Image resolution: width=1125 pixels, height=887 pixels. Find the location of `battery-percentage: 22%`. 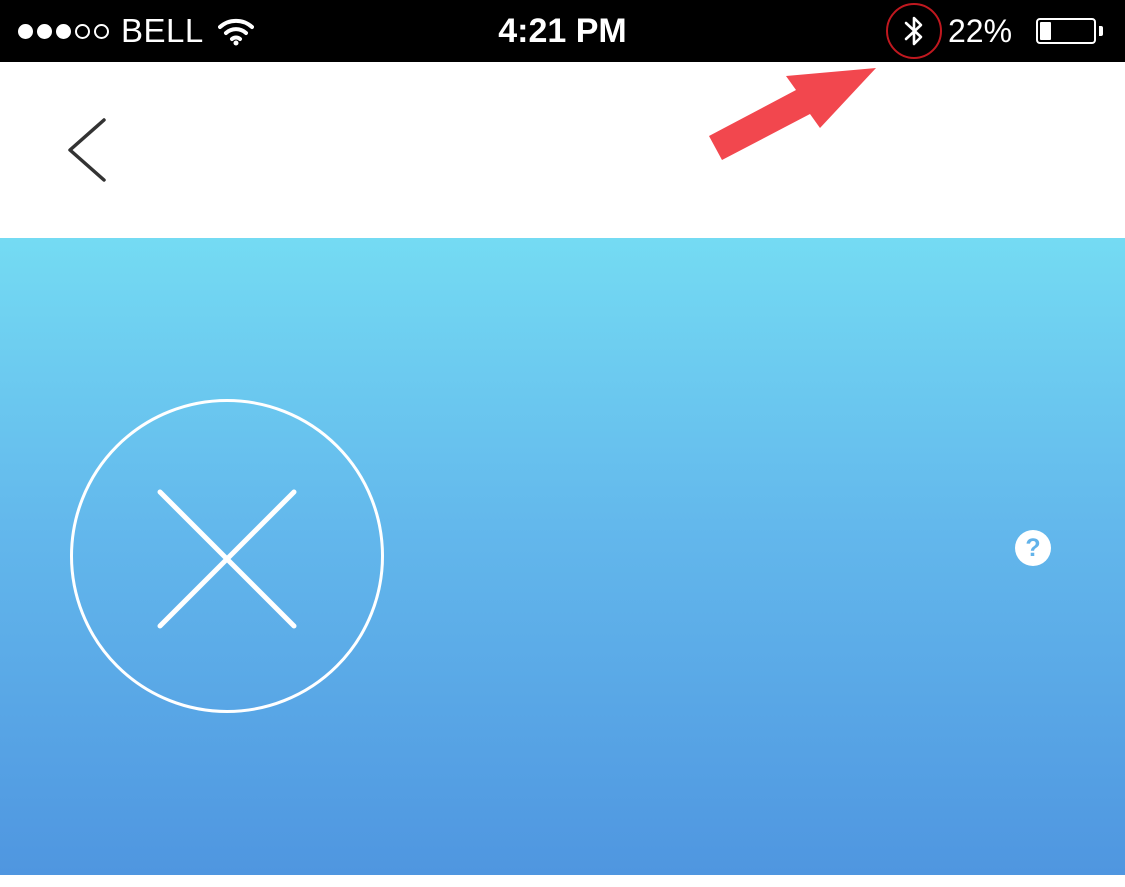

battery-percentage: 22% is located at coordinates (980, 30).